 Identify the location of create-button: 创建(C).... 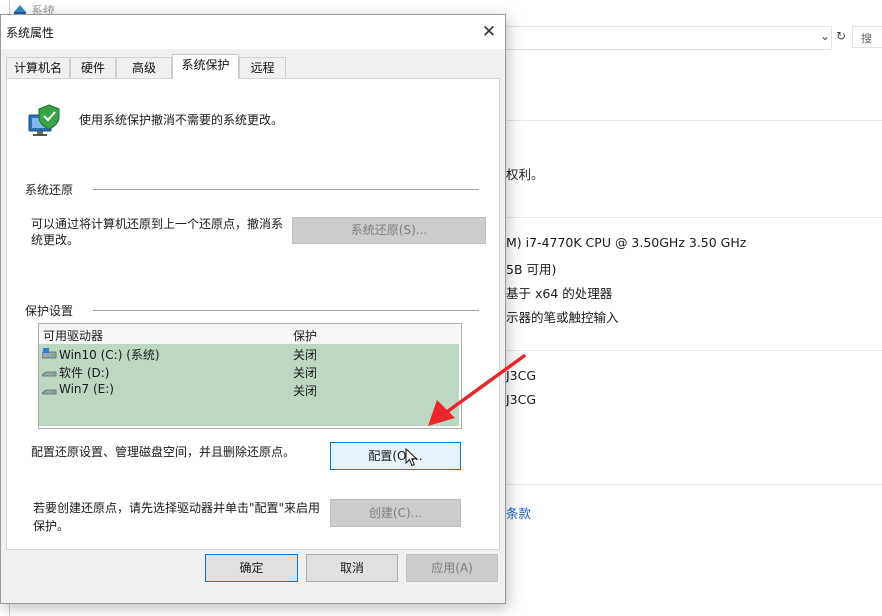
(395, 513).